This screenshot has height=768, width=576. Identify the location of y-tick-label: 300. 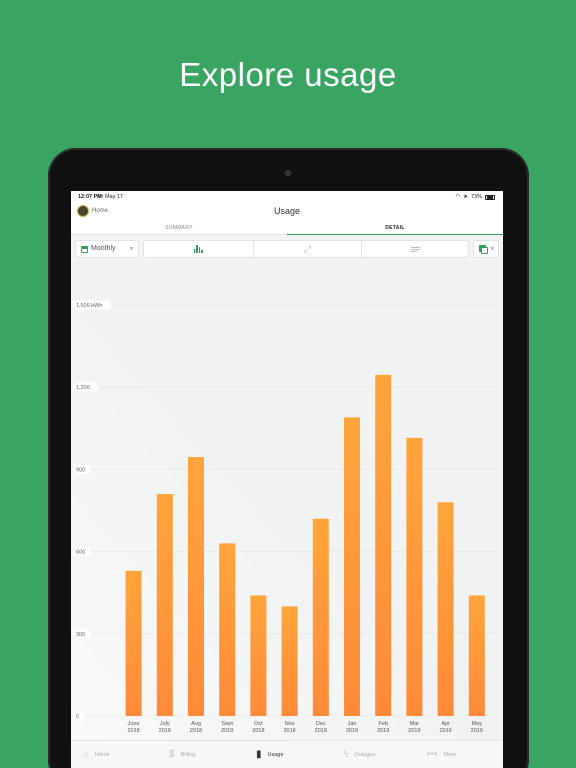
(80, 635).